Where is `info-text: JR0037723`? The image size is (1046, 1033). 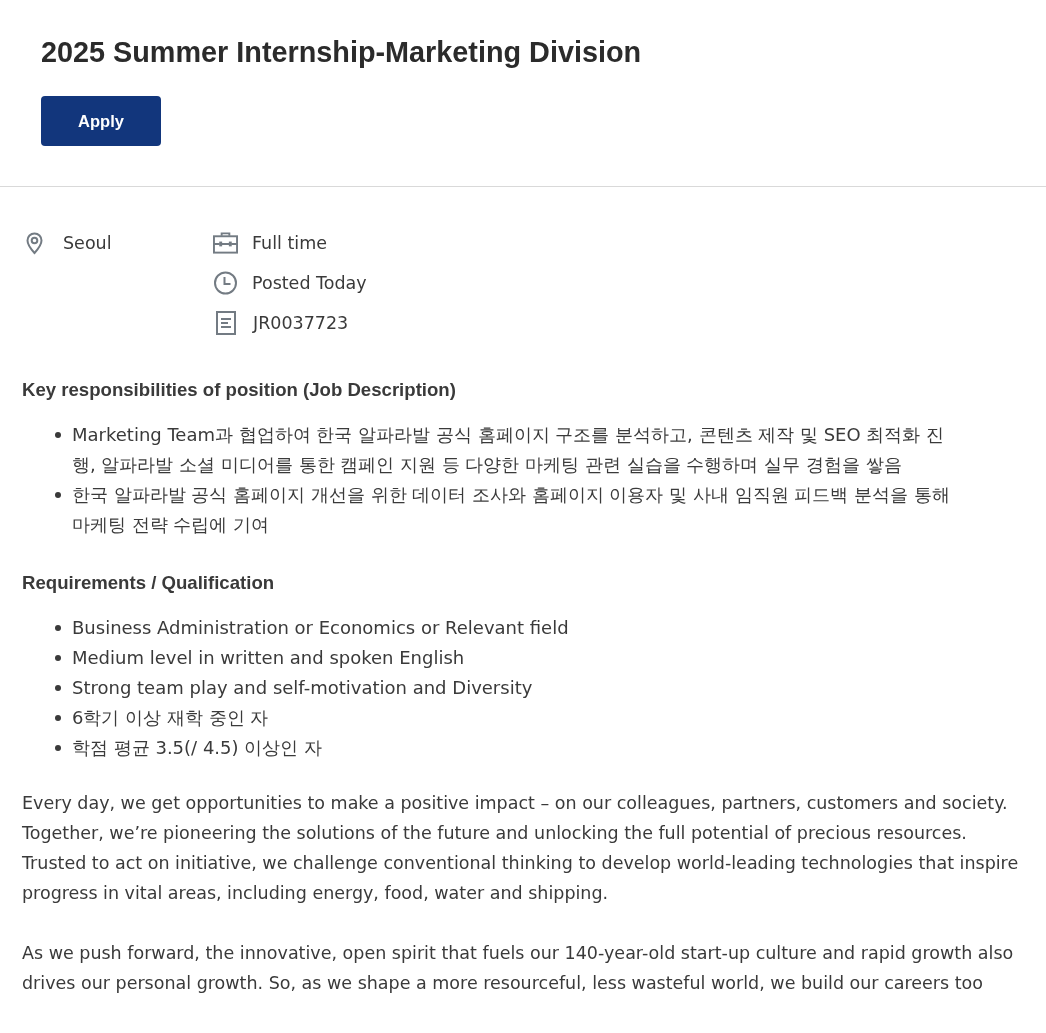
info-text: JR0037723 is located at coordinates (301, 323).